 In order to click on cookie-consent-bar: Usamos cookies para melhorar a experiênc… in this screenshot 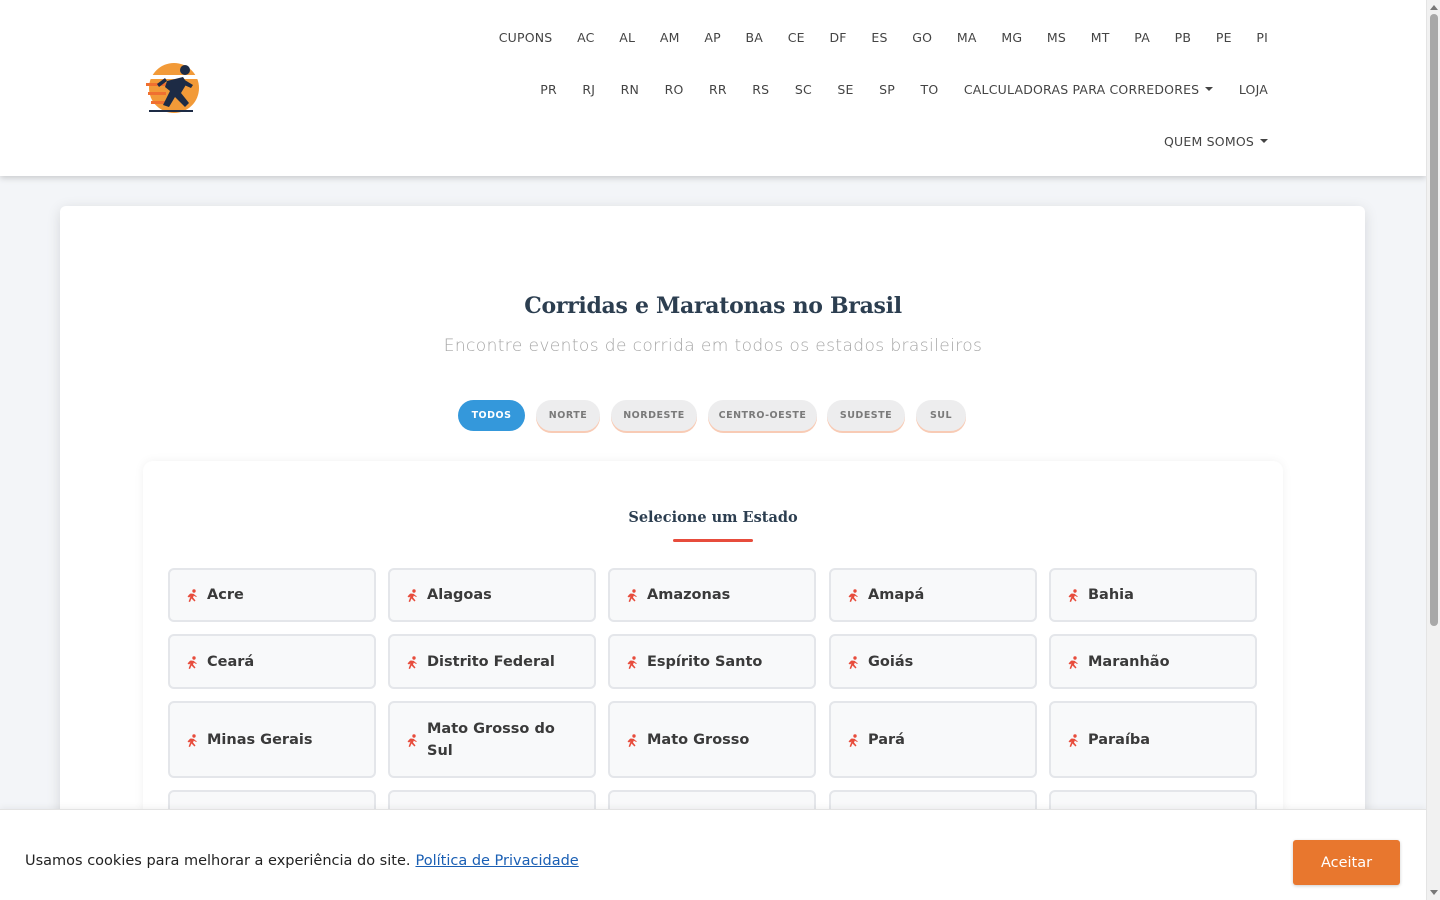, I will do `click(713, 854)`.